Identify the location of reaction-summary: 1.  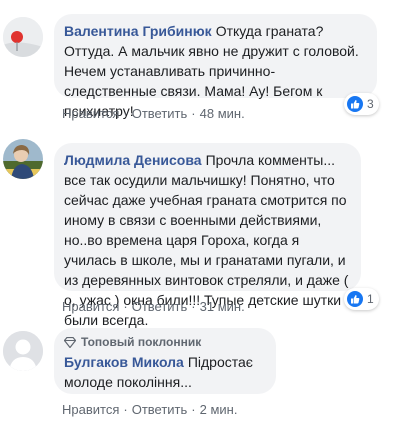
(361, 299).